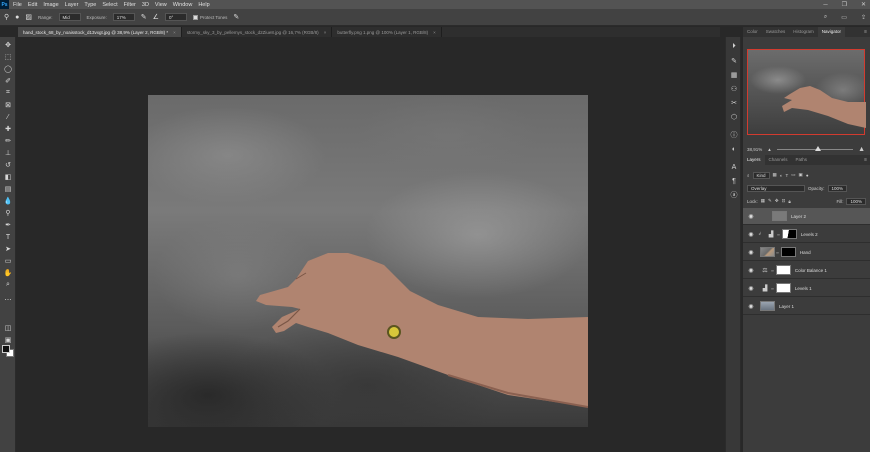 This screenshot has height=452, width=870. What do you see at coordinates (8, 57) in the screenshot?
I see `marquee-tool-icon: ⬚` at bounding box center [8, 57].